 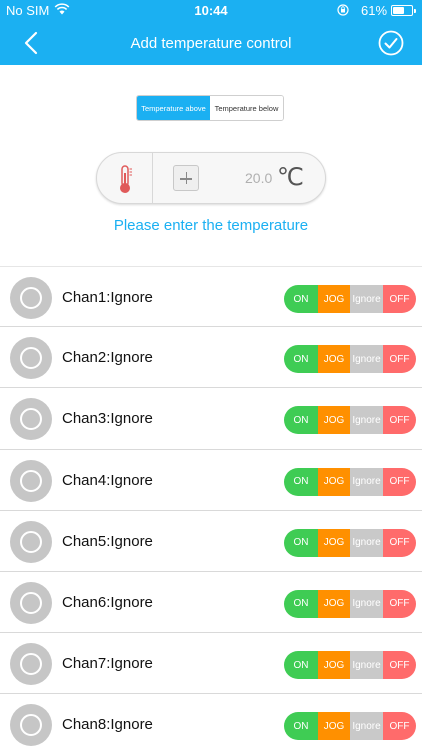 I want to click on channel-row: Chan7:Ignore ON JOG Ignore OFF, so click(x=211, y=664).